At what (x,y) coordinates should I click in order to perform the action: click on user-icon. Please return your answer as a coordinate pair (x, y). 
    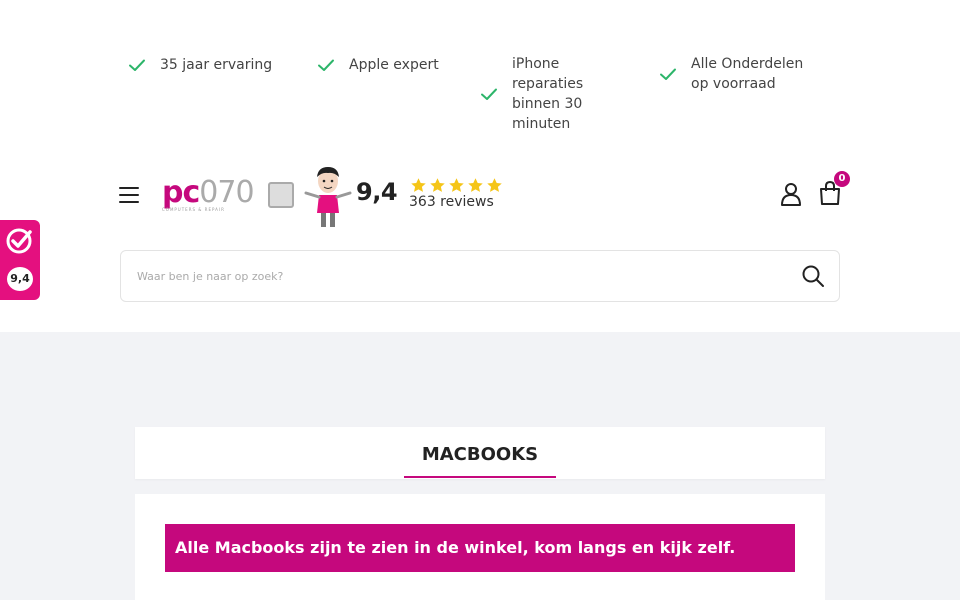
    Looking at the image, I should click on (791, 194).